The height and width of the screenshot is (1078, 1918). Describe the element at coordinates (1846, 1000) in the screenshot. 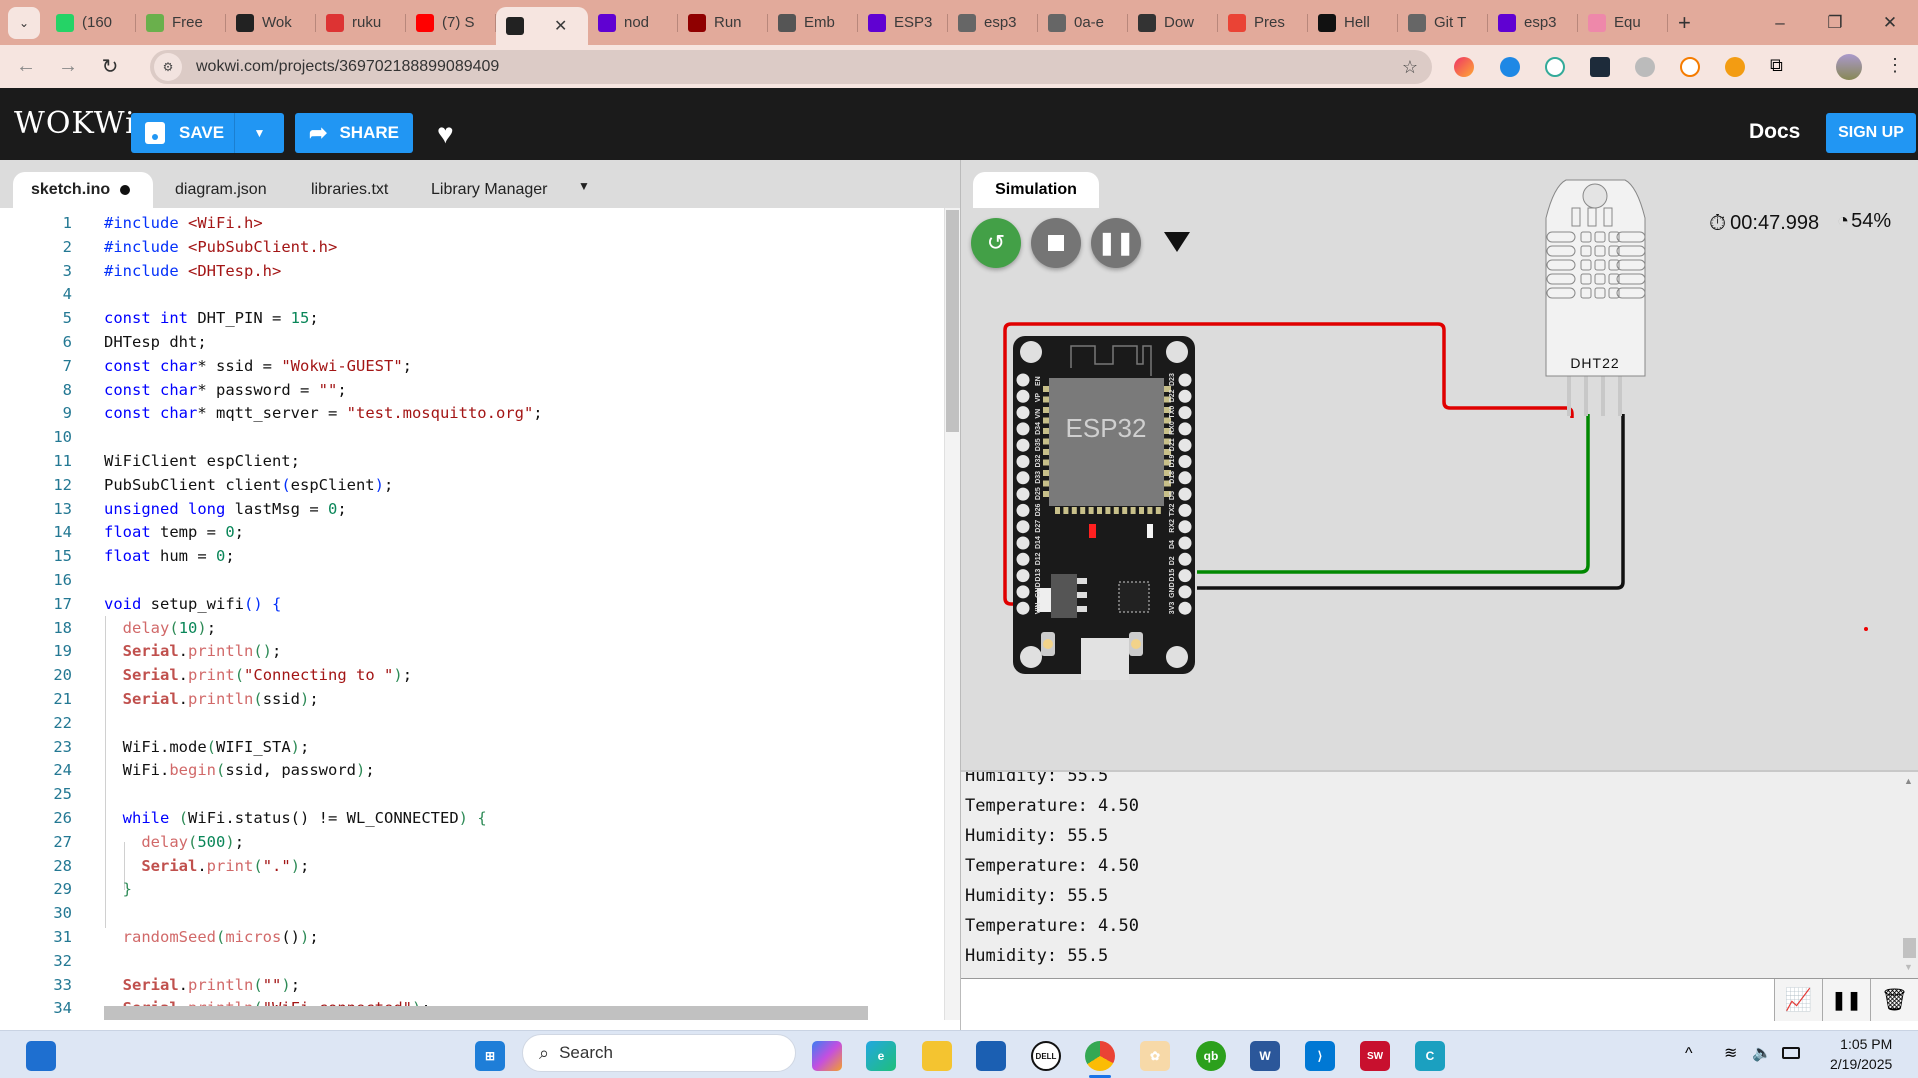

I see `pause-serial-button: ❚❚` at that location.